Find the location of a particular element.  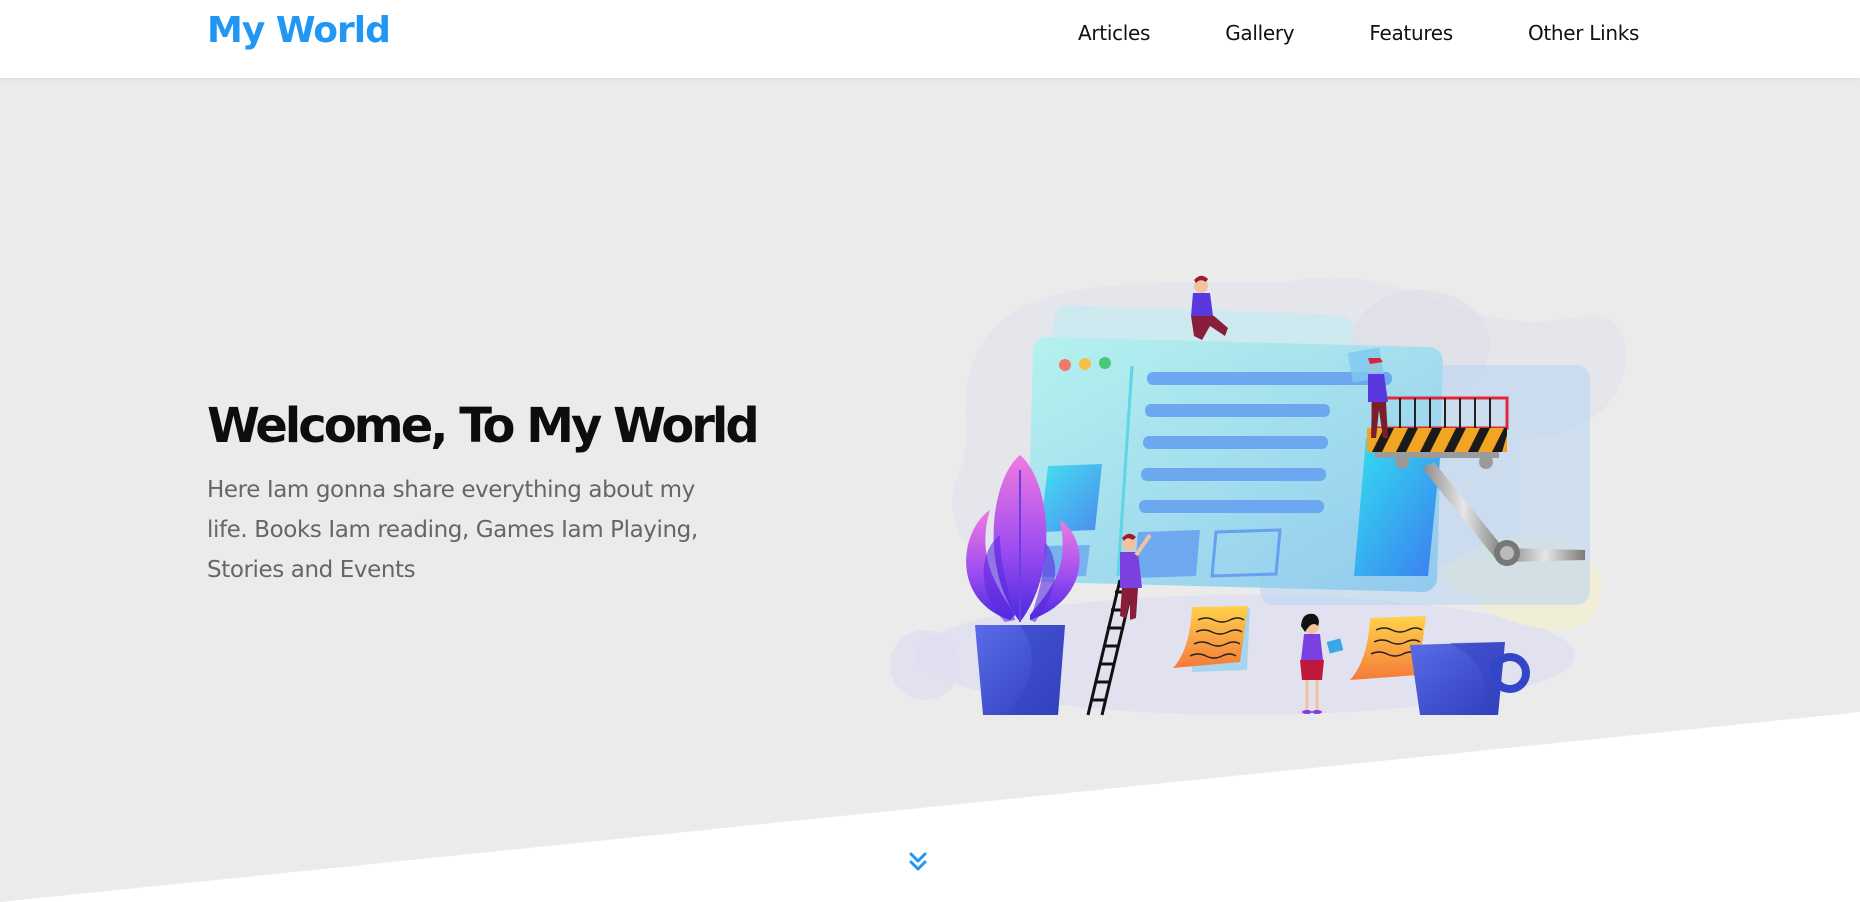

hero-title: Welcome, To My World is located at coordinates (483, 426).